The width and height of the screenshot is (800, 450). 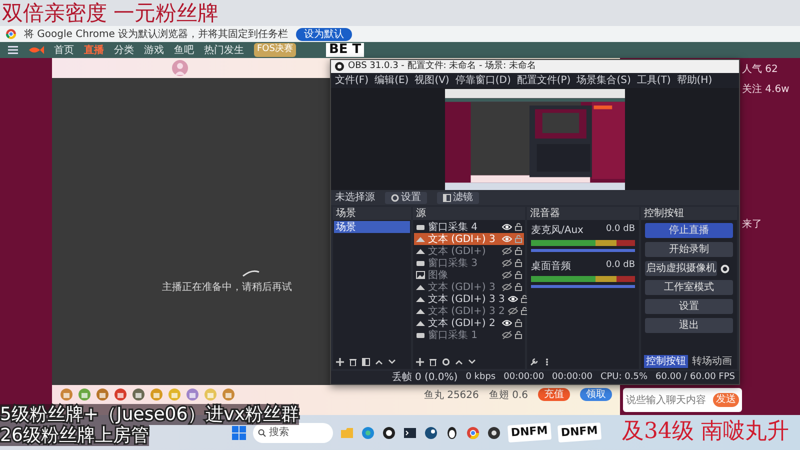 I want to click on menu-item: 视图(V), so click(x=432, y=80).